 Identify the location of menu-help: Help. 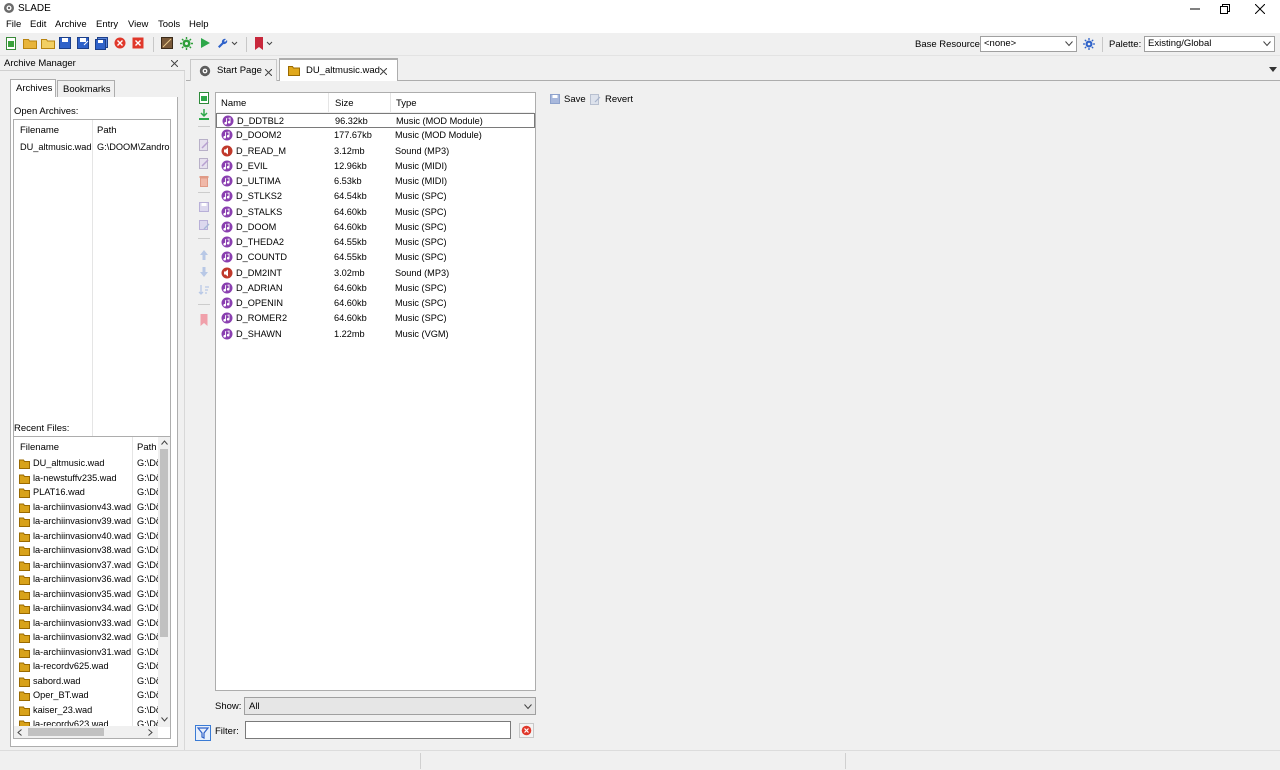
(199, 24).